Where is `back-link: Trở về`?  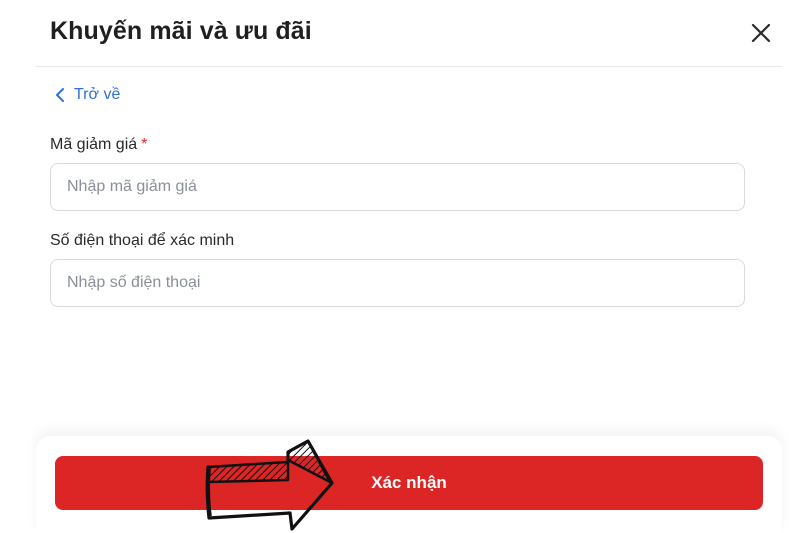
back-link: Trở về is located at coordinates (87, 95).